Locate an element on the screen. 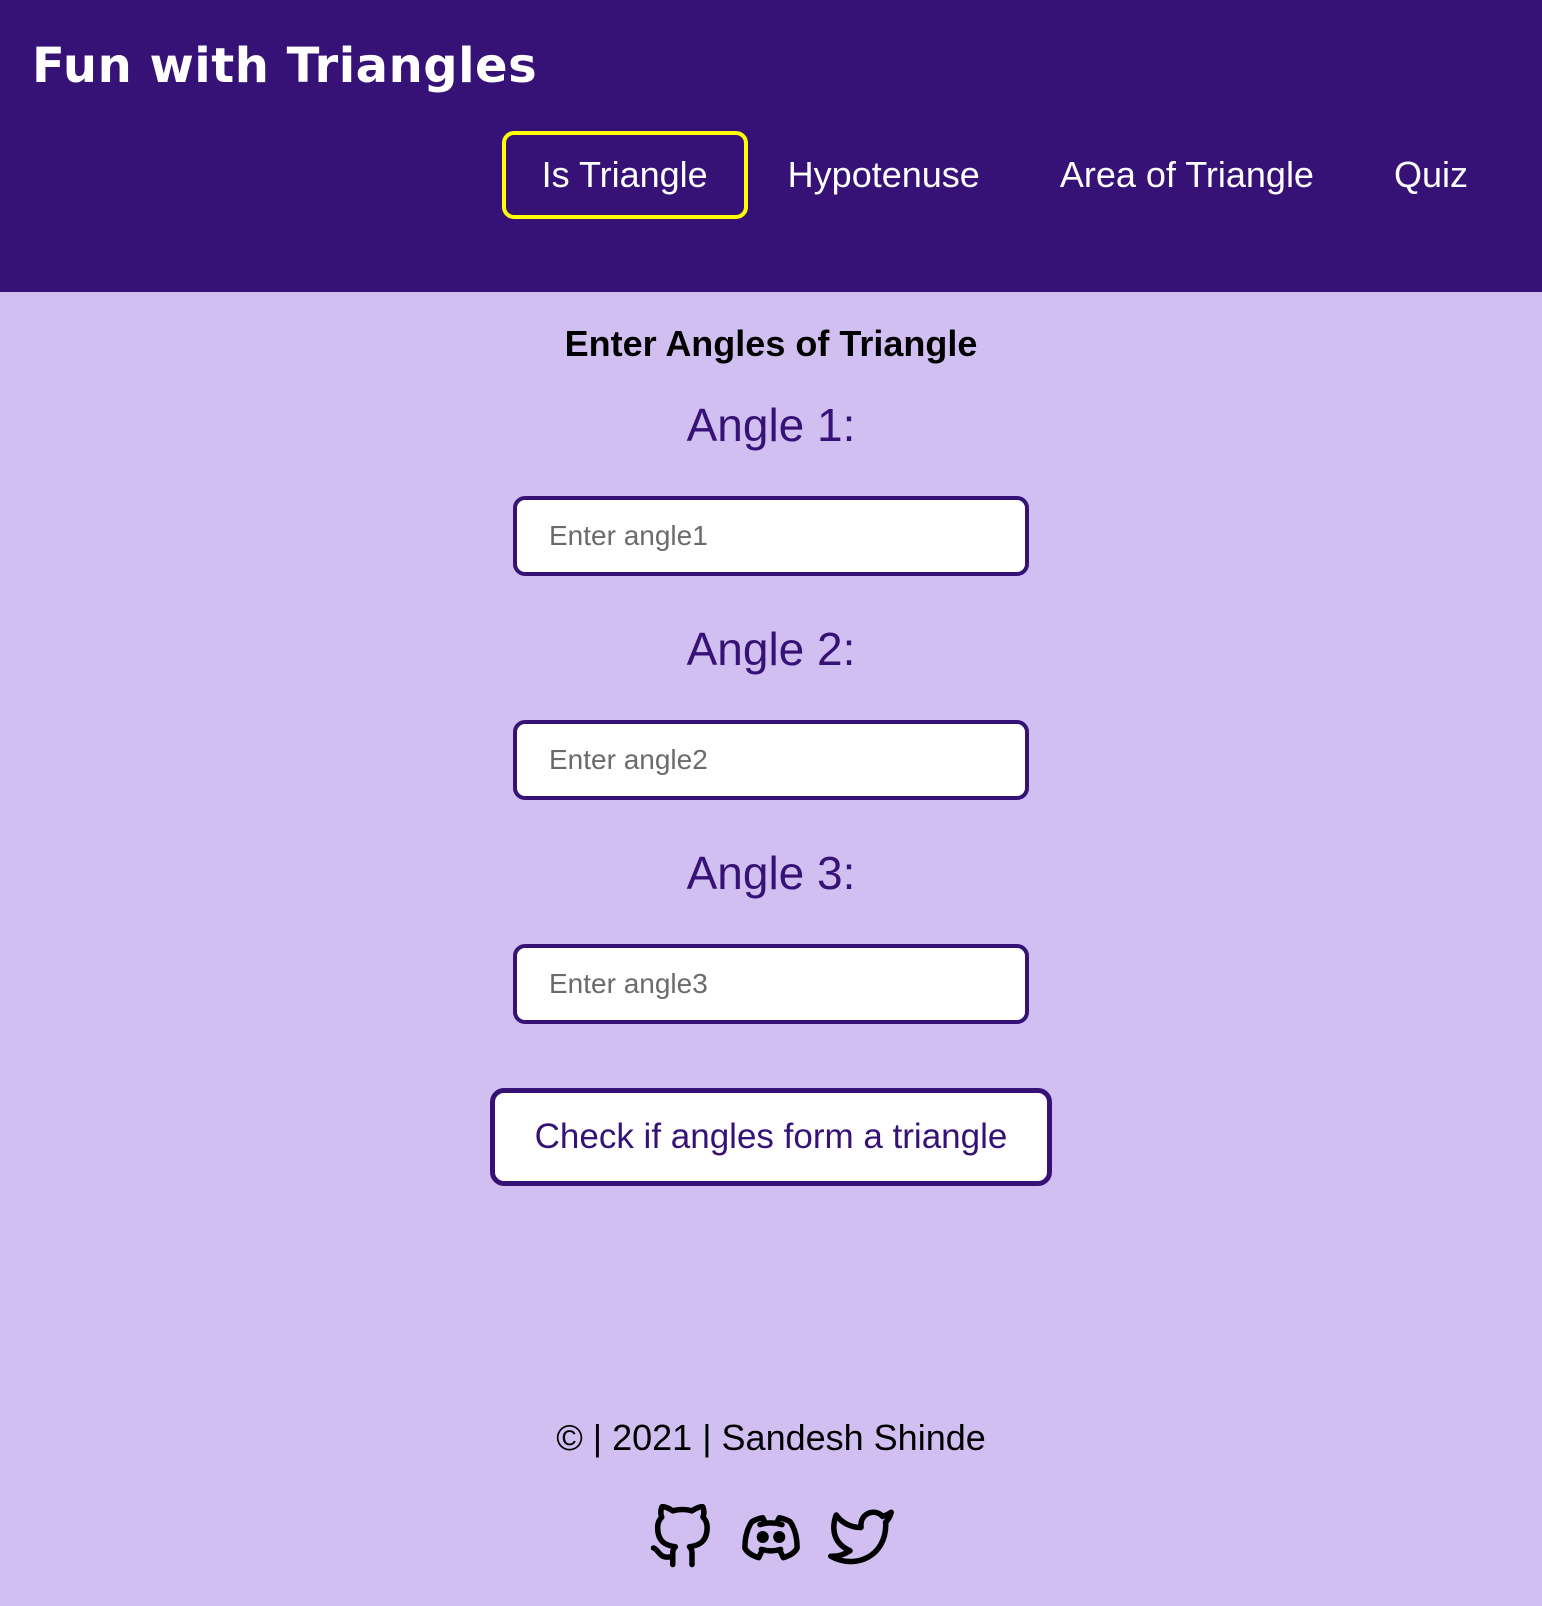 This screenshot has width=1542, height=1606. check-triangle-button: Check if angles form a triangle is located at coordinates (771, 1137).